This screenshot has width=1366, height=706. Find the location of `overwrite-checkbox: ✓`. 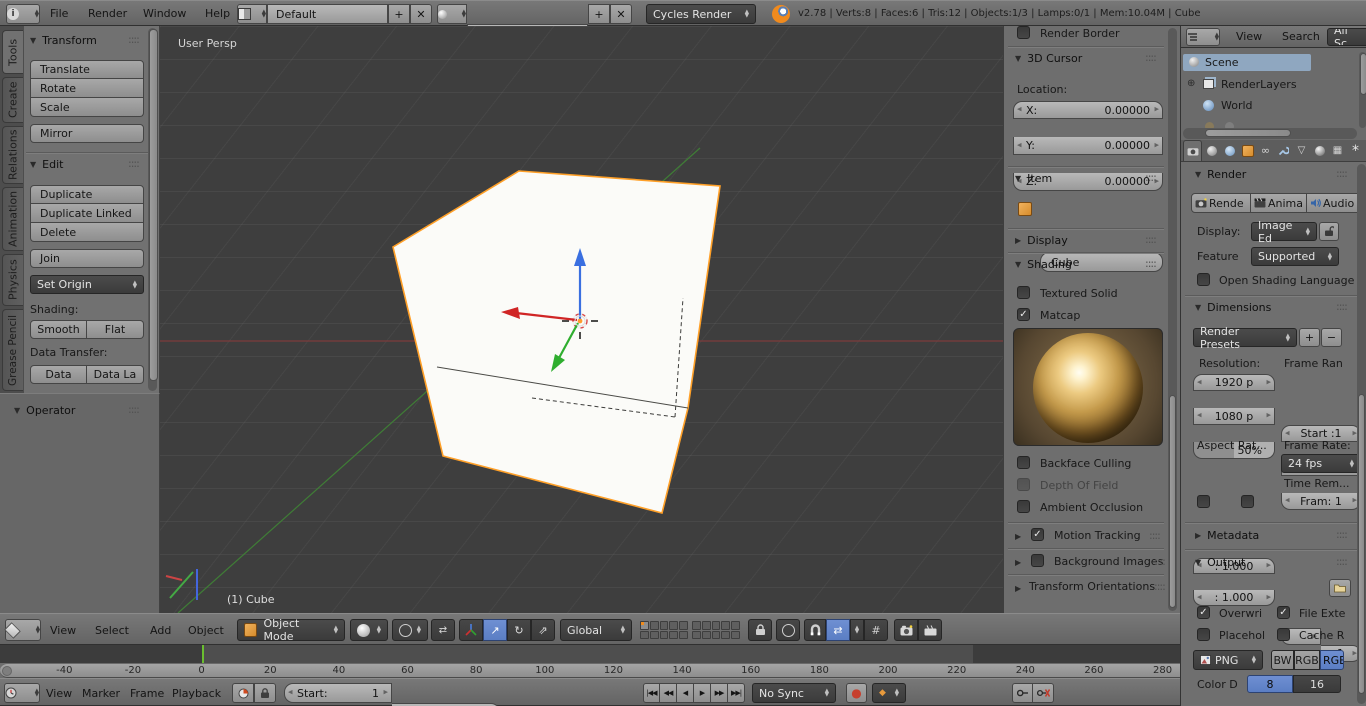

overwrite-checkbox: ✓ is located at coordinates (1203, 612).